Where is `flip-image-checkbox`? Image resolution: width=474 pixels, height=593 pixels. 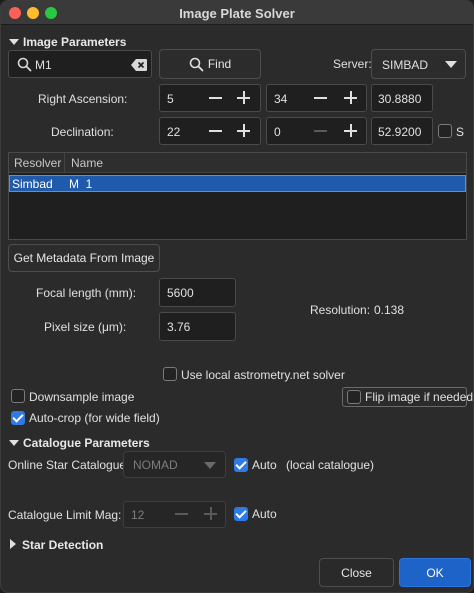
flip-image-checkbox is located at coordinates (354, 397).